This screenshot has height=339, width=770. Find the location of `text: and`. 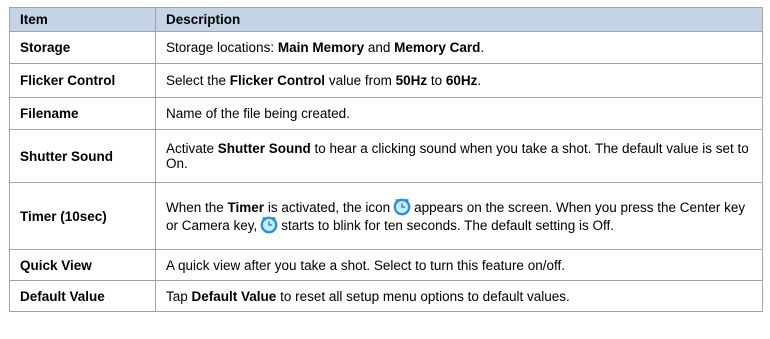

text: and is located at coordinates (379, 47).